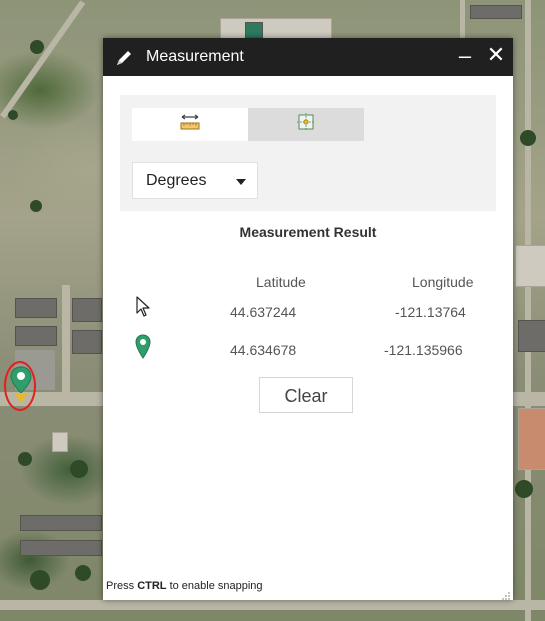 This screenshot has width=545, height=621. Describe the element at coordinates (443, 282) in the screenshot. I see `longitude-column-header: Longitude` at that location.